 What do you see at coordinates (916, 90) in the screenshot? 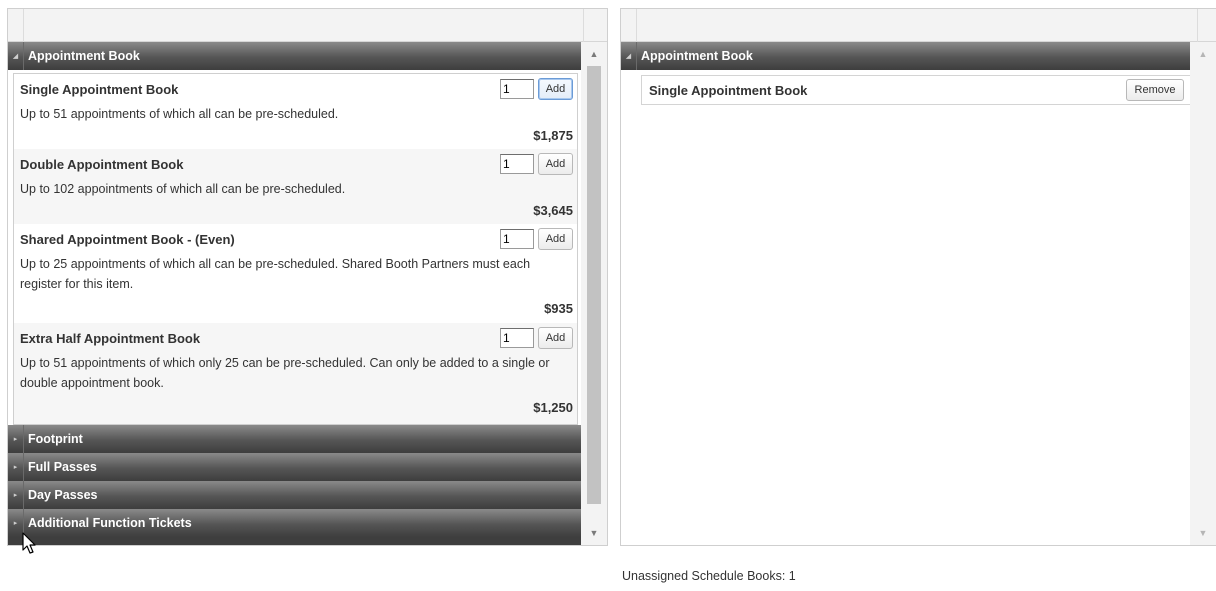
I see `cart-item: Single Appointment Book Remove` at bounding box center [916, 90].